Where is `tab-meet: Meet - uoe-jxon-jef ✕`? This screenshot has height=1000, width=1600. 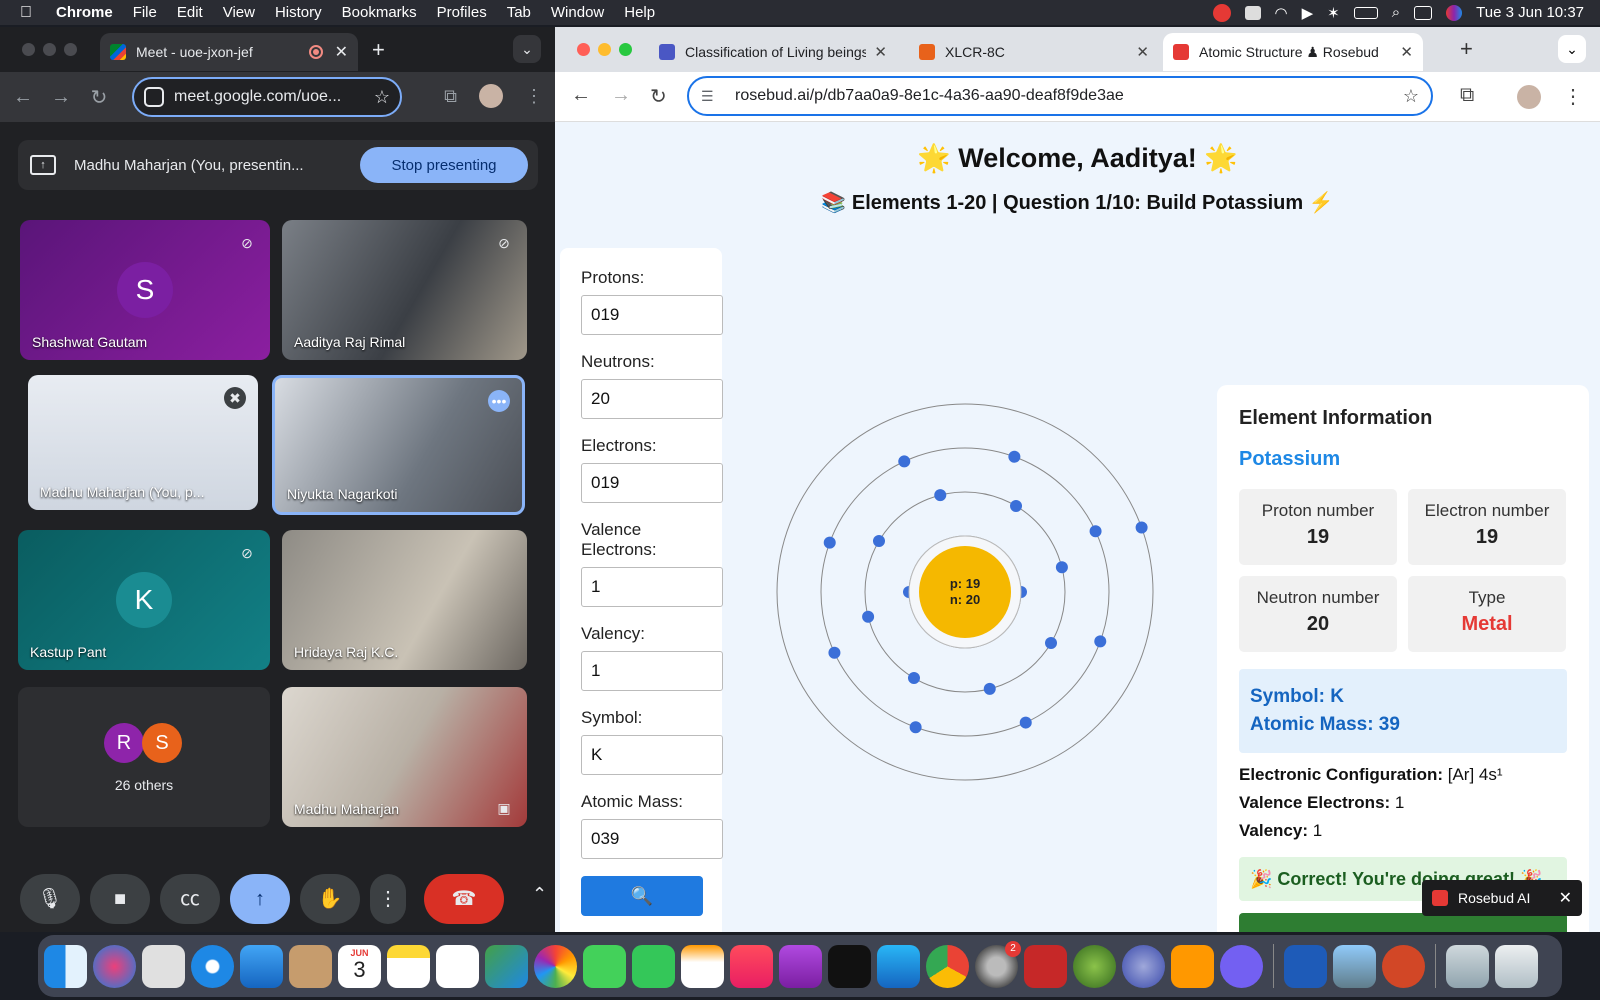
tab-meet: Meet - uoe-jxon-jef ✕ is located at coordinates (229, 52).